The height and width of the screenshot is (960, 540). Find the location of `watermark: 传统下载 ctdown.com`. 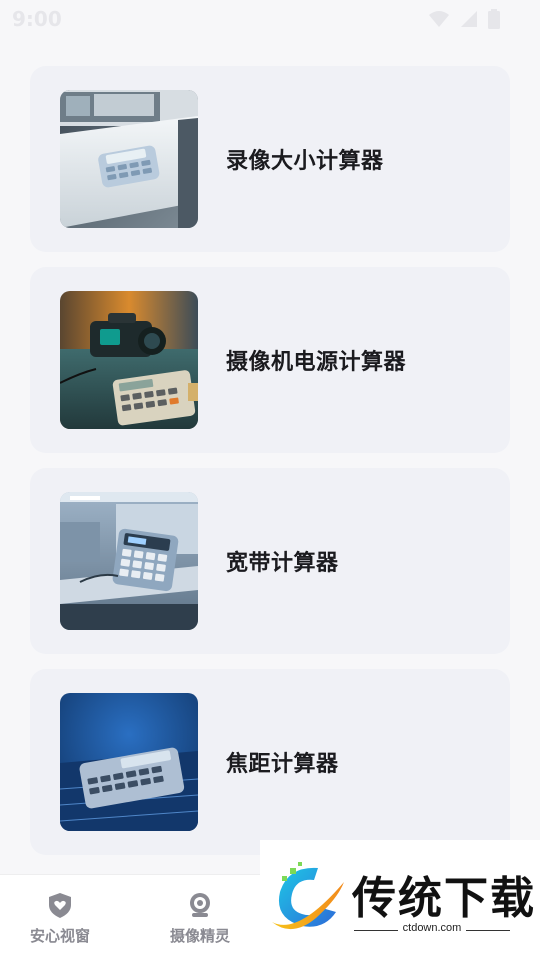

watermark: 传统下载 ctdown.com is located at coordinates (400, 900).